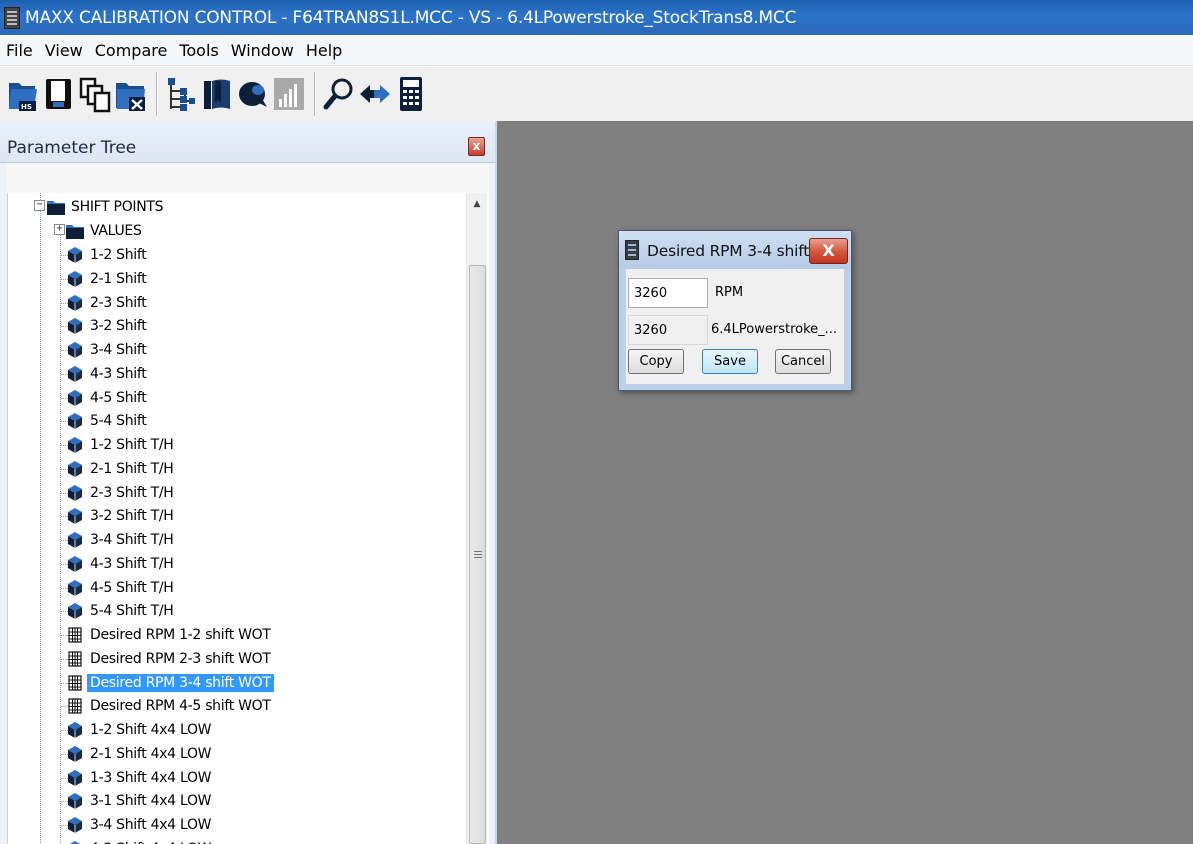 This screenshot has height=844, width=1193. I want to click on tree-item: 3-2 Shift T/H, so click(121, 516).